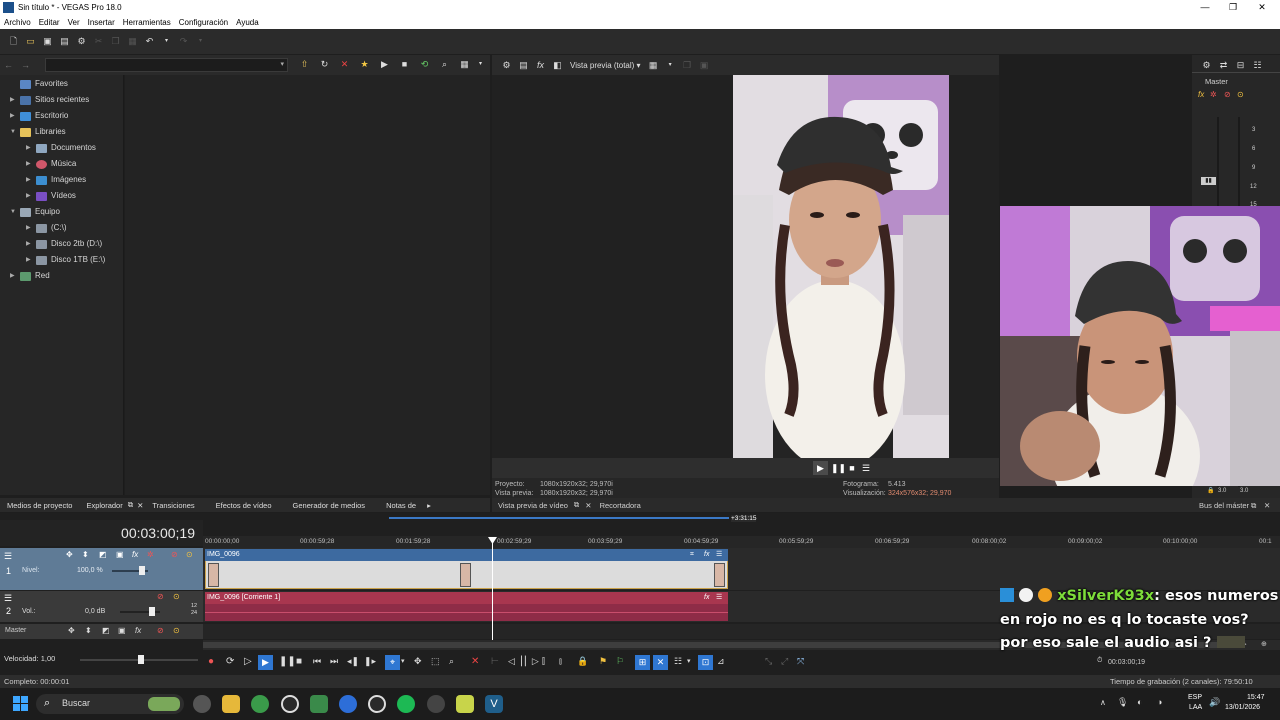 This screenshot has width=1280, height=720. What do you see at coordinates (130, 505) in the screenshot?
I see `tab-explorador-float-icon: ⧉` at bounding box center [130, 505].